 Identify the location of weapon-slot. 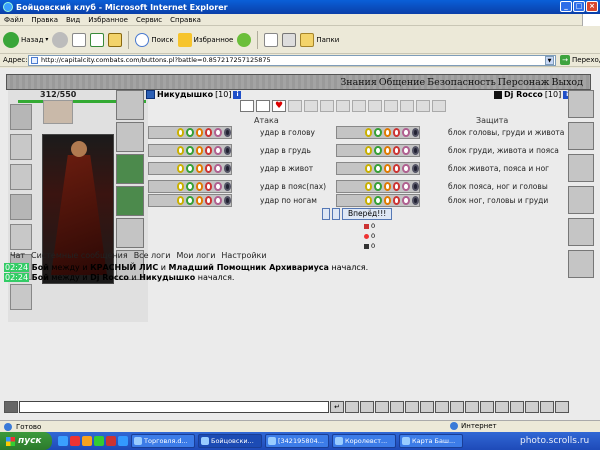
(21, 177).